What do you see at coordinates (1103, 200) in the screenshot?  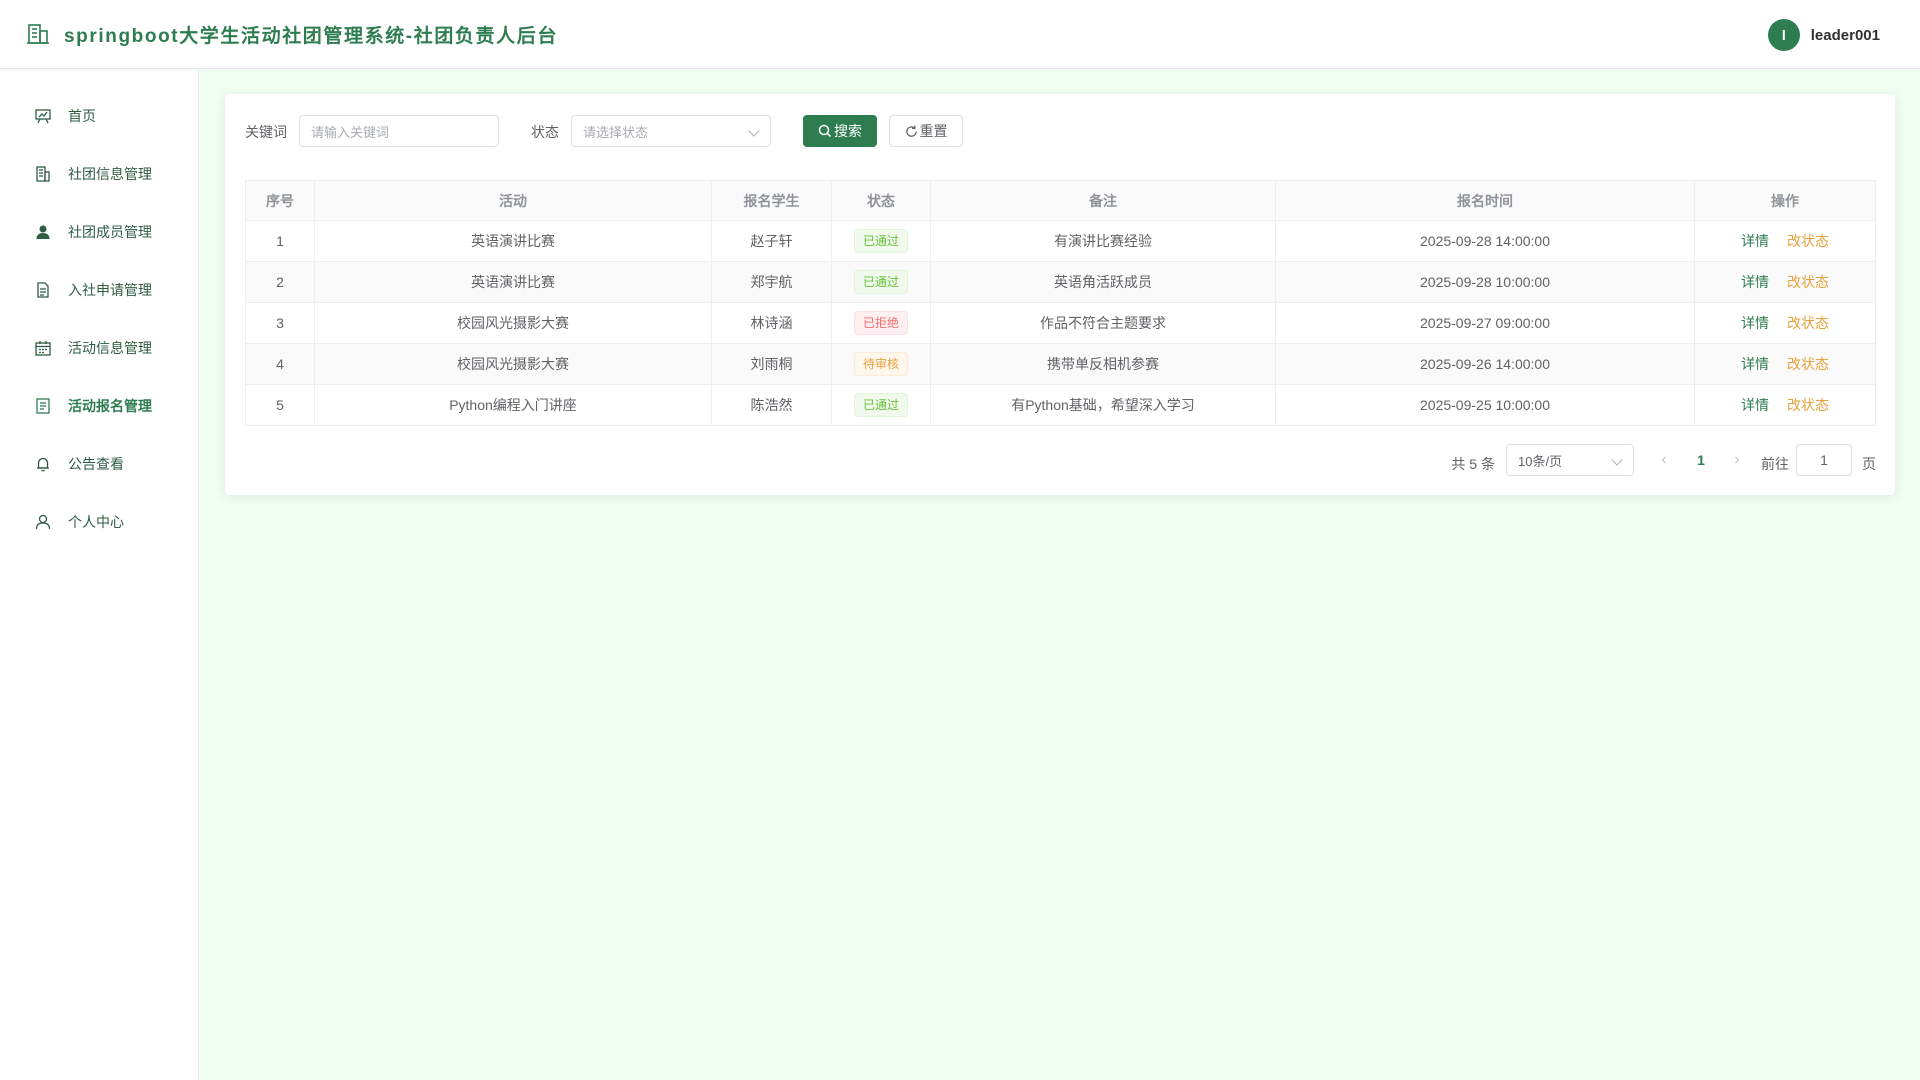 I see `column-header-note: 备注` at bounding box center [1103, 200].